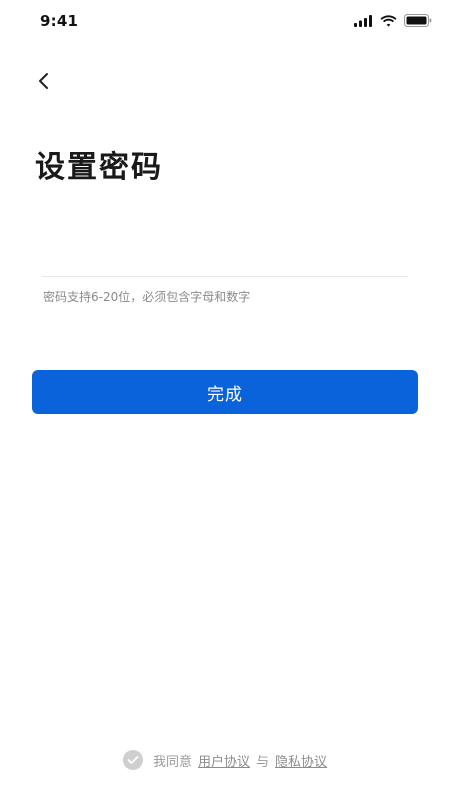 This screenshot has width=450, height=800. I want to click on check-circle-icon, so click(133, 760).